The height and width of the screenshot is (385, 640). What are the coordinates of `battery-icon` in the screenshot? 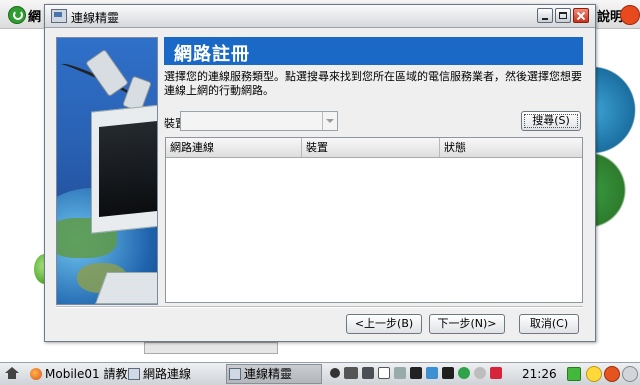 It's located at (351, 373).